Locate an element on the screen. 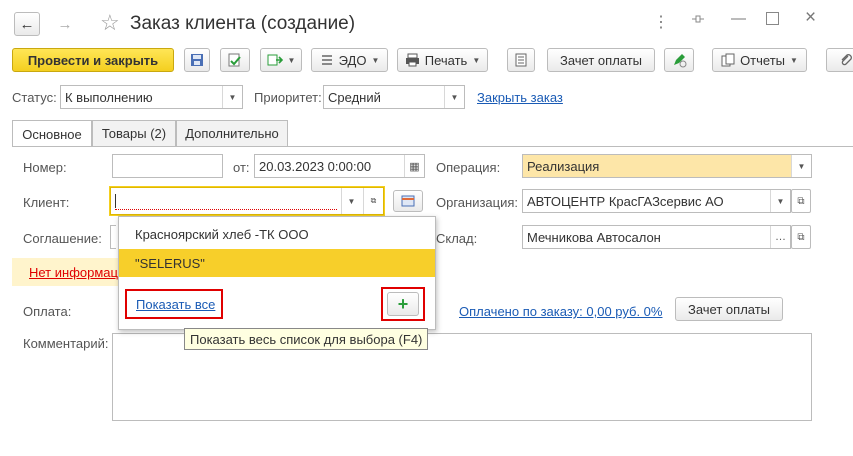  warehouse-open-icon: ⧉ is located at coordinates (801, 237).